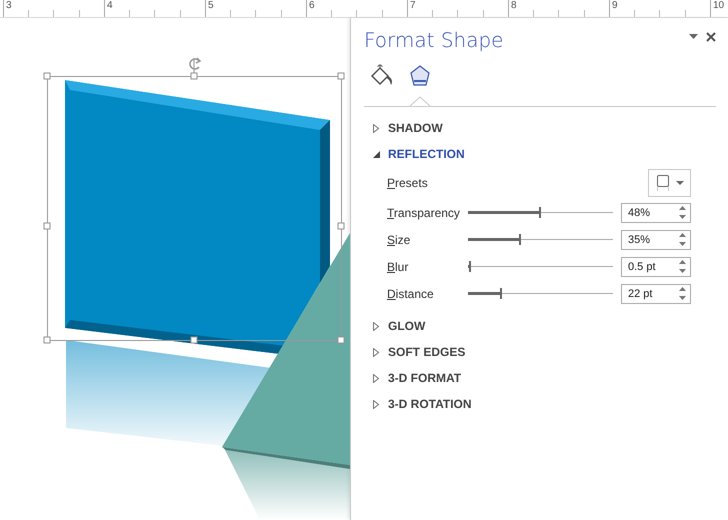 The width and height of the screenshot is (728, 520). What do you see at coordinates (711, 37) in the screenshot?
I see `close-icon` at bounding box center [711, 37].